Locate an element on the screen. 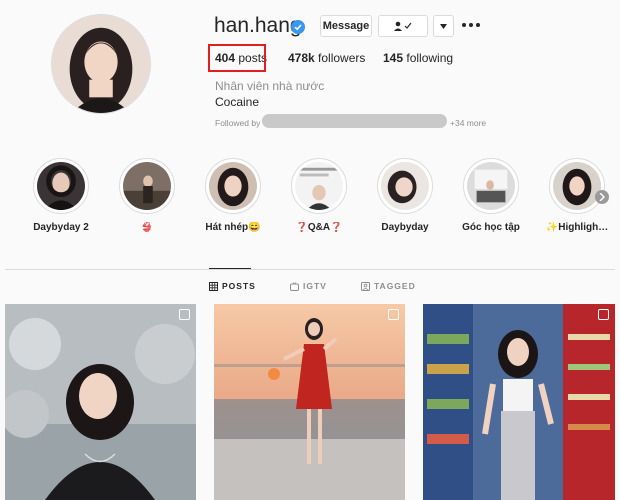 The width and height of the screenshot is (620, 500). highlight-item: Góc học tập is located at coordinates (491, 195).